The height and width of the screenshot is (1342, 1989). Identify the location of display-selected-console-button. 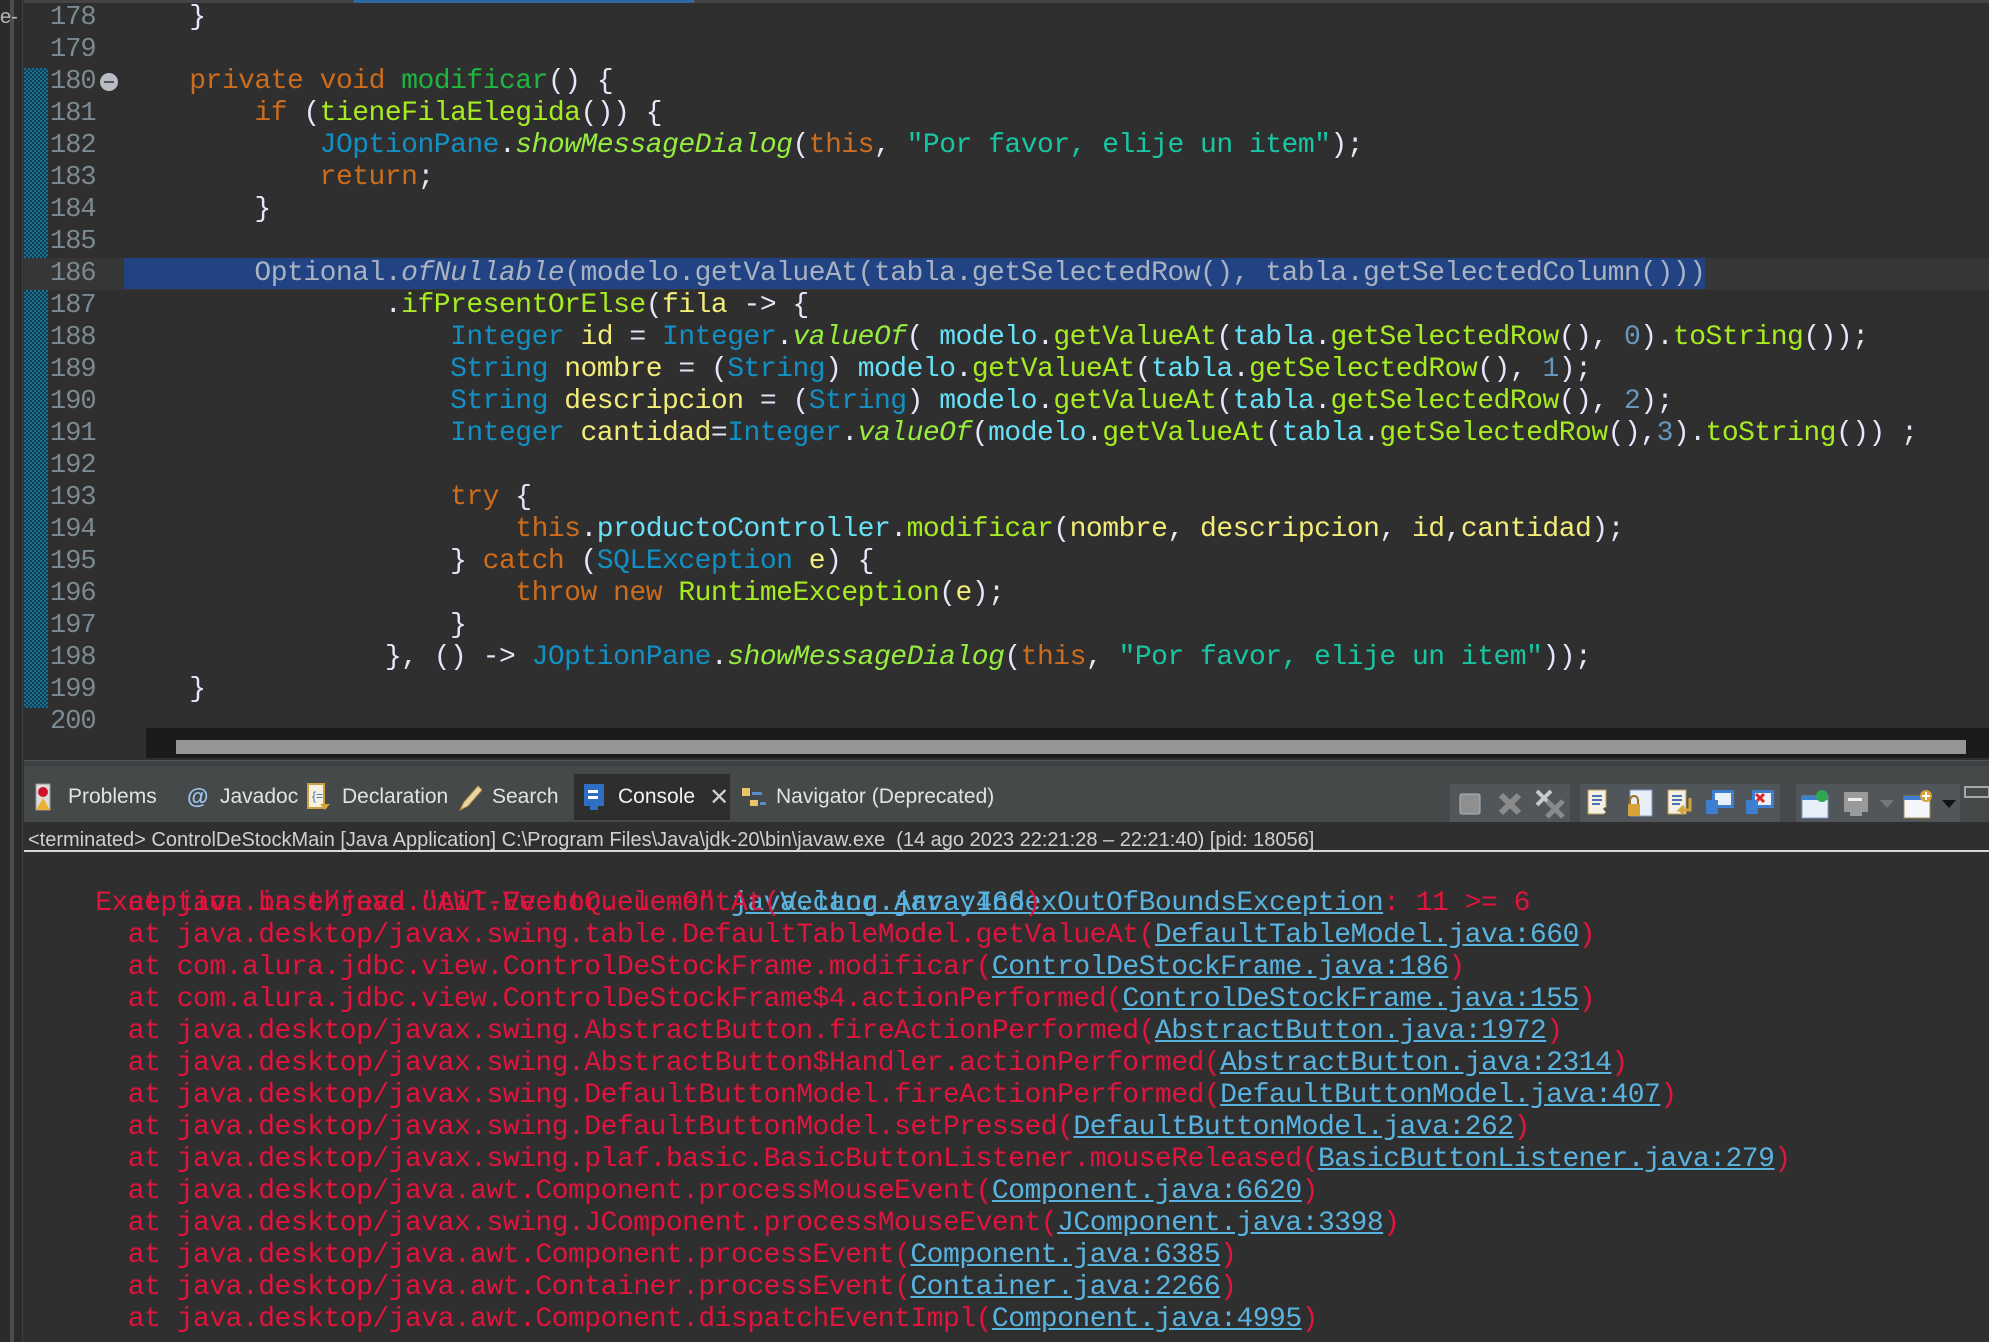
(1856, 804).